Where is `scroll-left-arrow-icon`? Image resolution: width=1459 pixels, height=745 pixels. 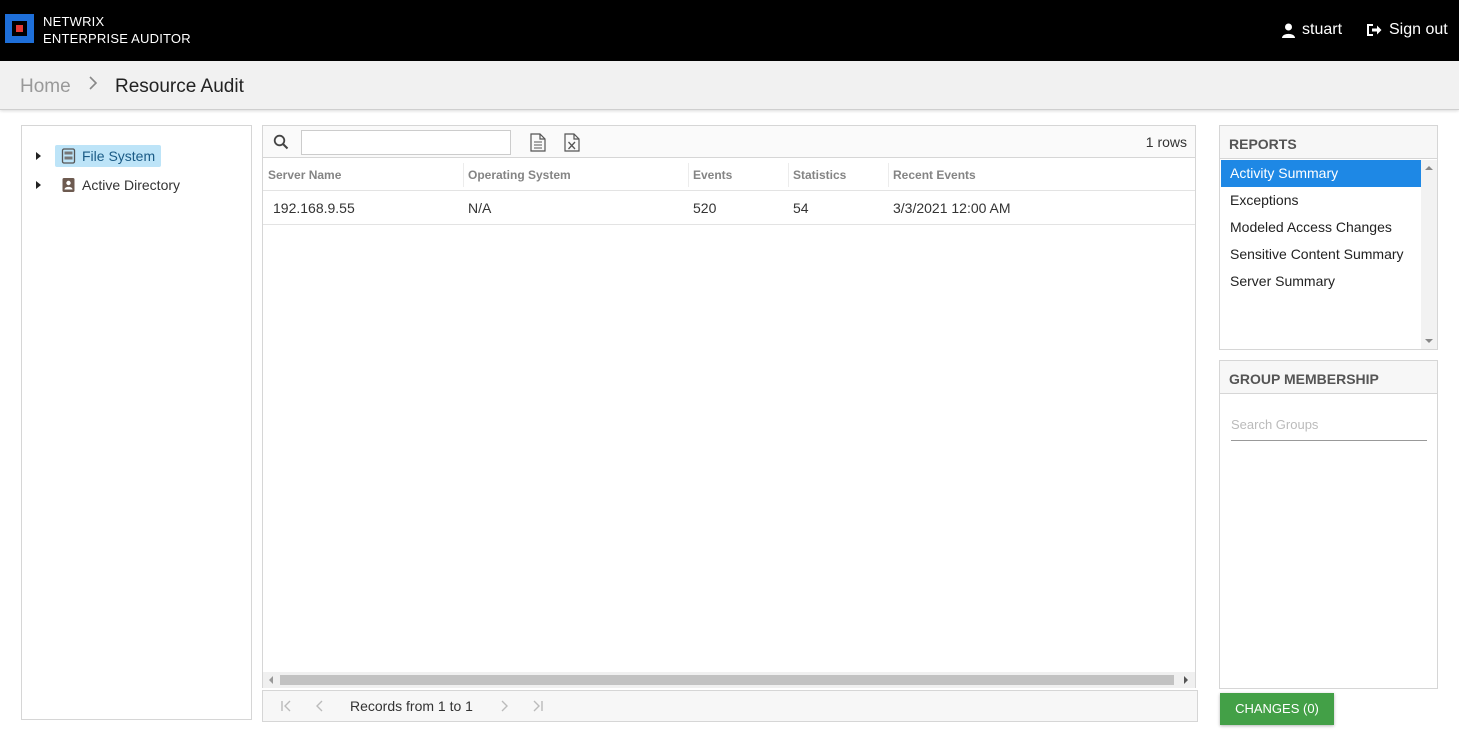
scroll-left-arrow-icon is located at coordinates (271, 680).